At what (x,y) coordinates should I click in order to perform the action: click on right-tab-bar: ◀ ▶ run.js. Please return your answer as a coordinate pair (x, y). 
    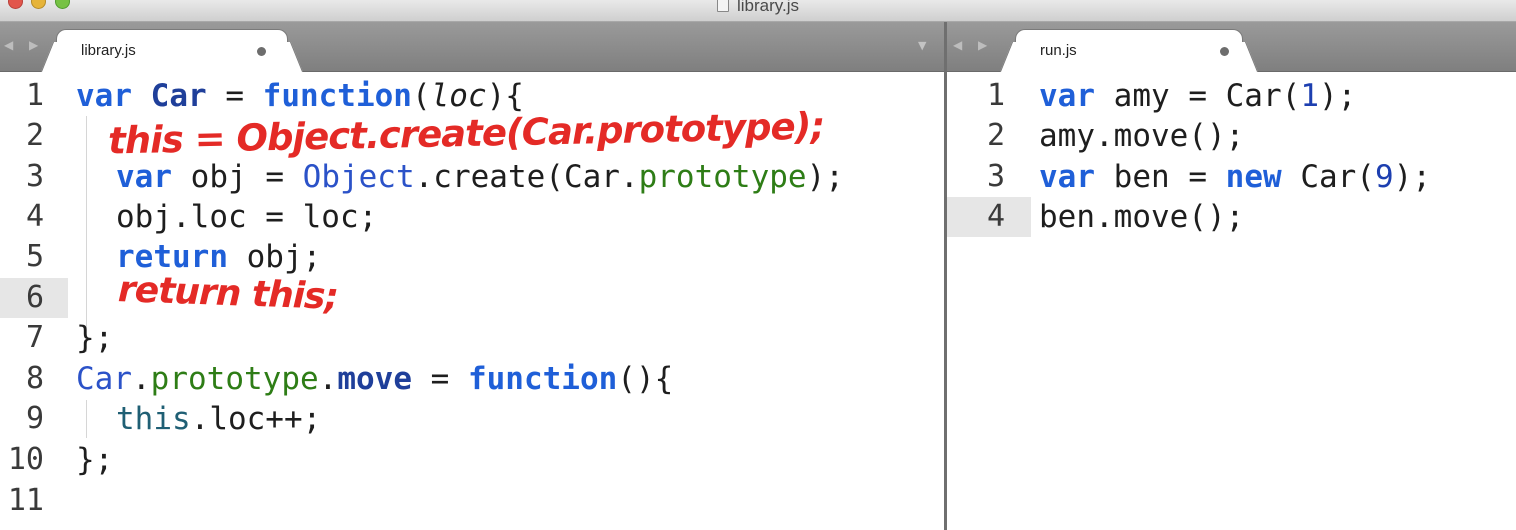
    Looking at the image, I should click on (1231, 47).